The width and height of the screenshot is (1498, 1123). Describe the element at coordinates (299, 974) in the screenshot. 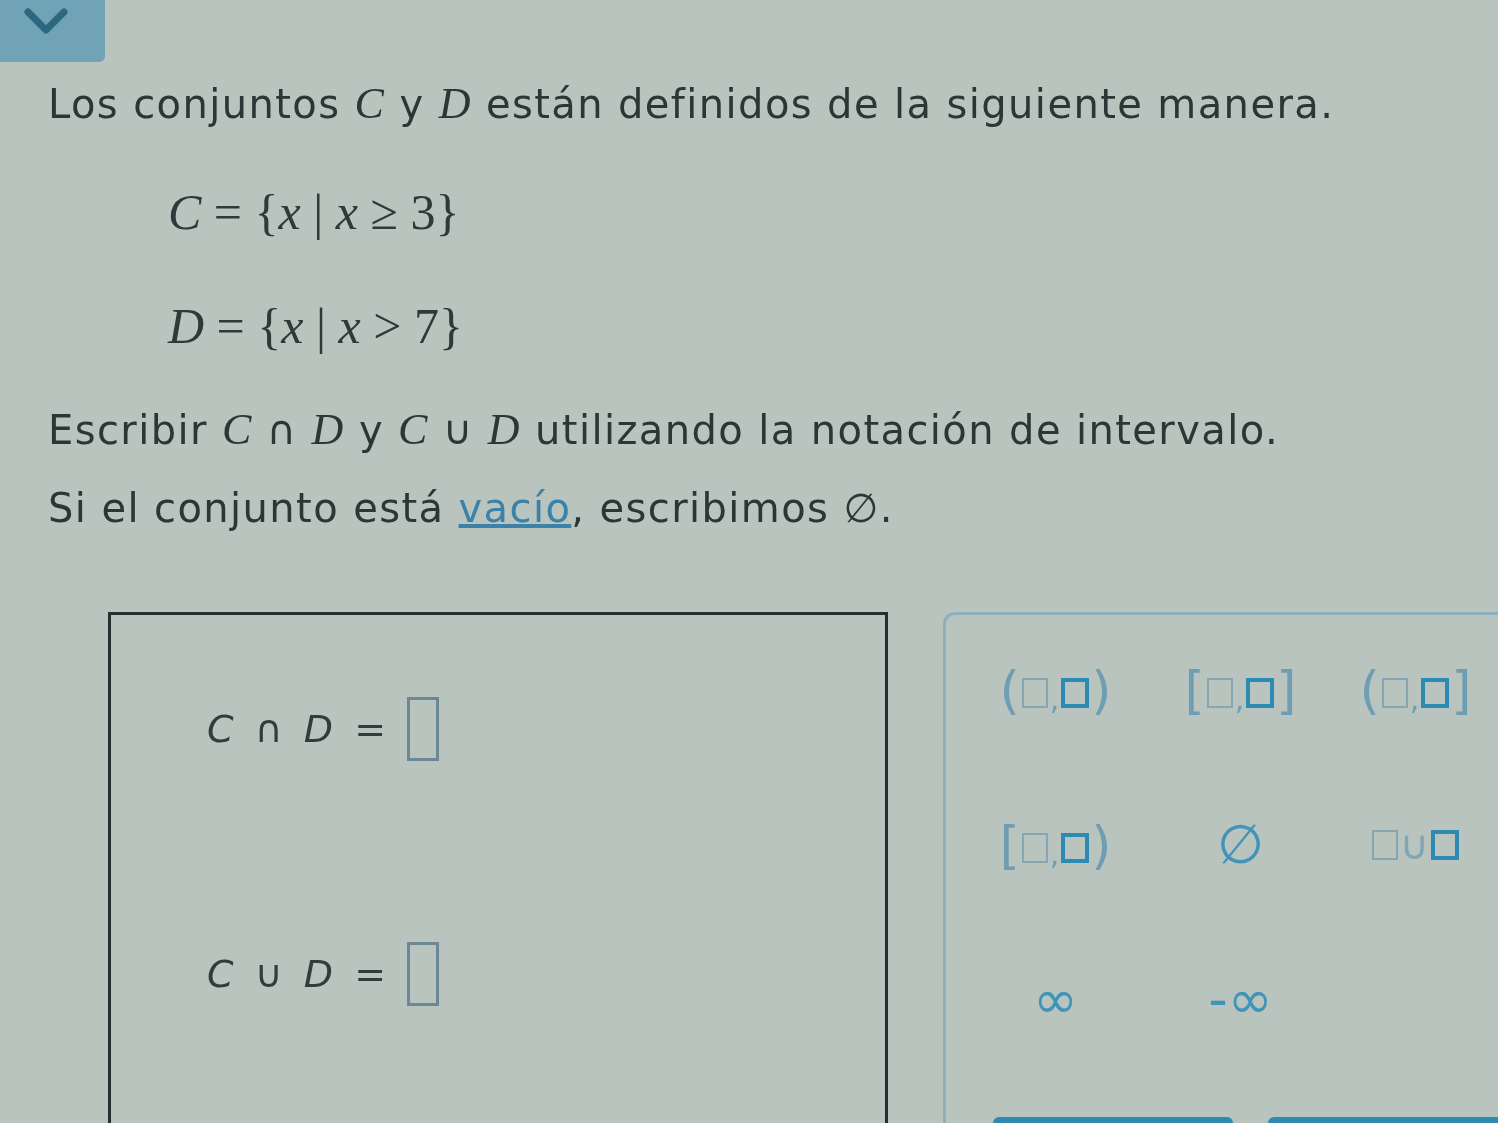

I see `answer-expression: C ∪ D =` at that location.